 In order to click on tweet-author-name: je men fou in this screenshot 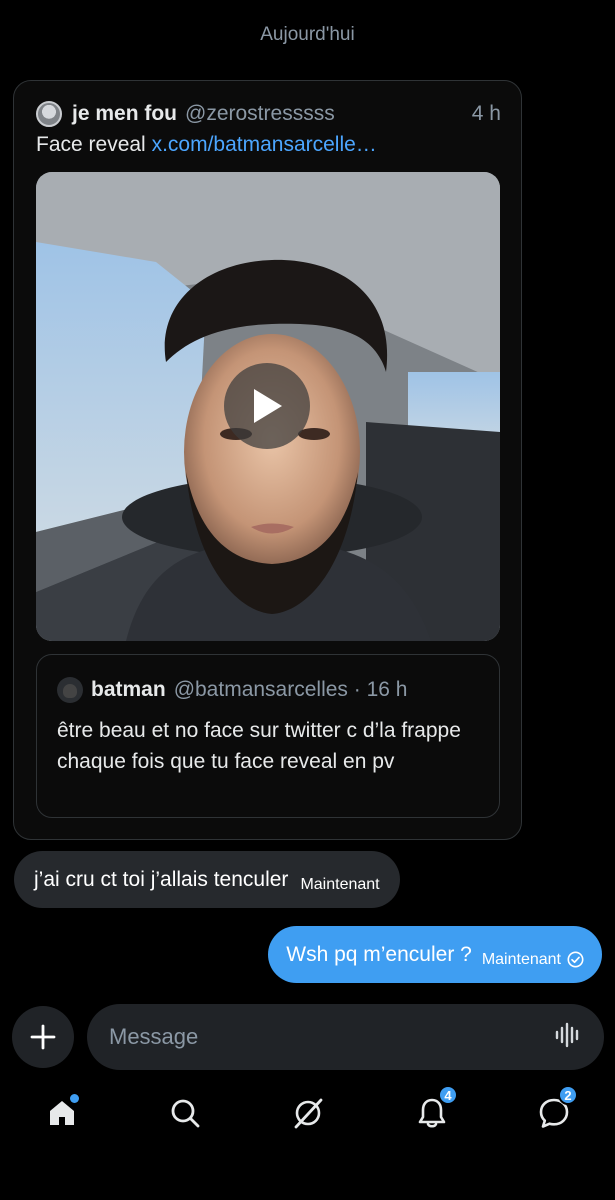, I will do `click(124, 114)`.